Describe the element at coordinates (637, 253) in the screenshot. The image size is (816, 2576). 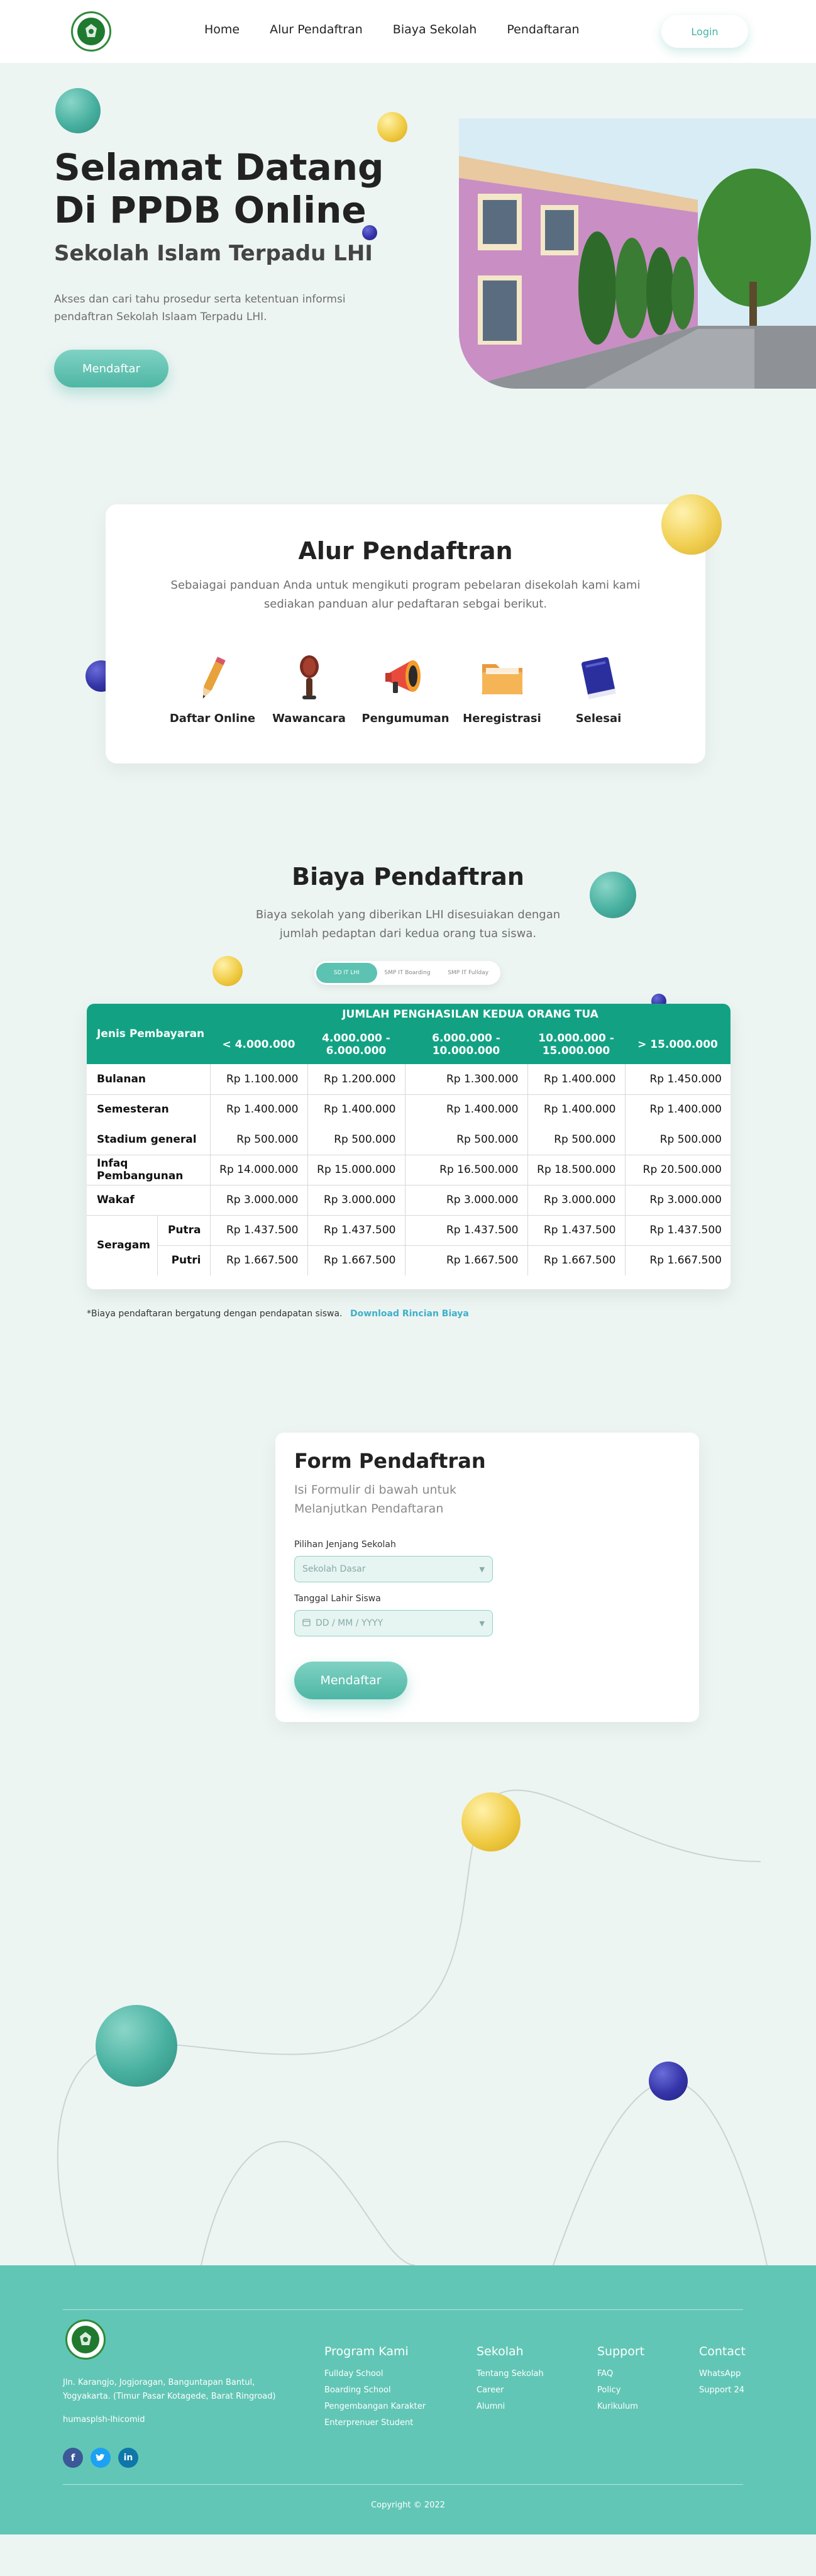
I see `school-building-photo` at that location.